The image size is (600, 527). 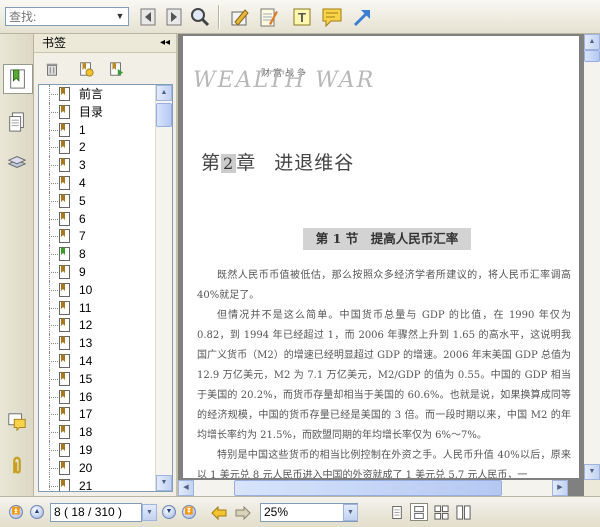 I want to click on bookmark-label: 21, so click(x=86, y=485).